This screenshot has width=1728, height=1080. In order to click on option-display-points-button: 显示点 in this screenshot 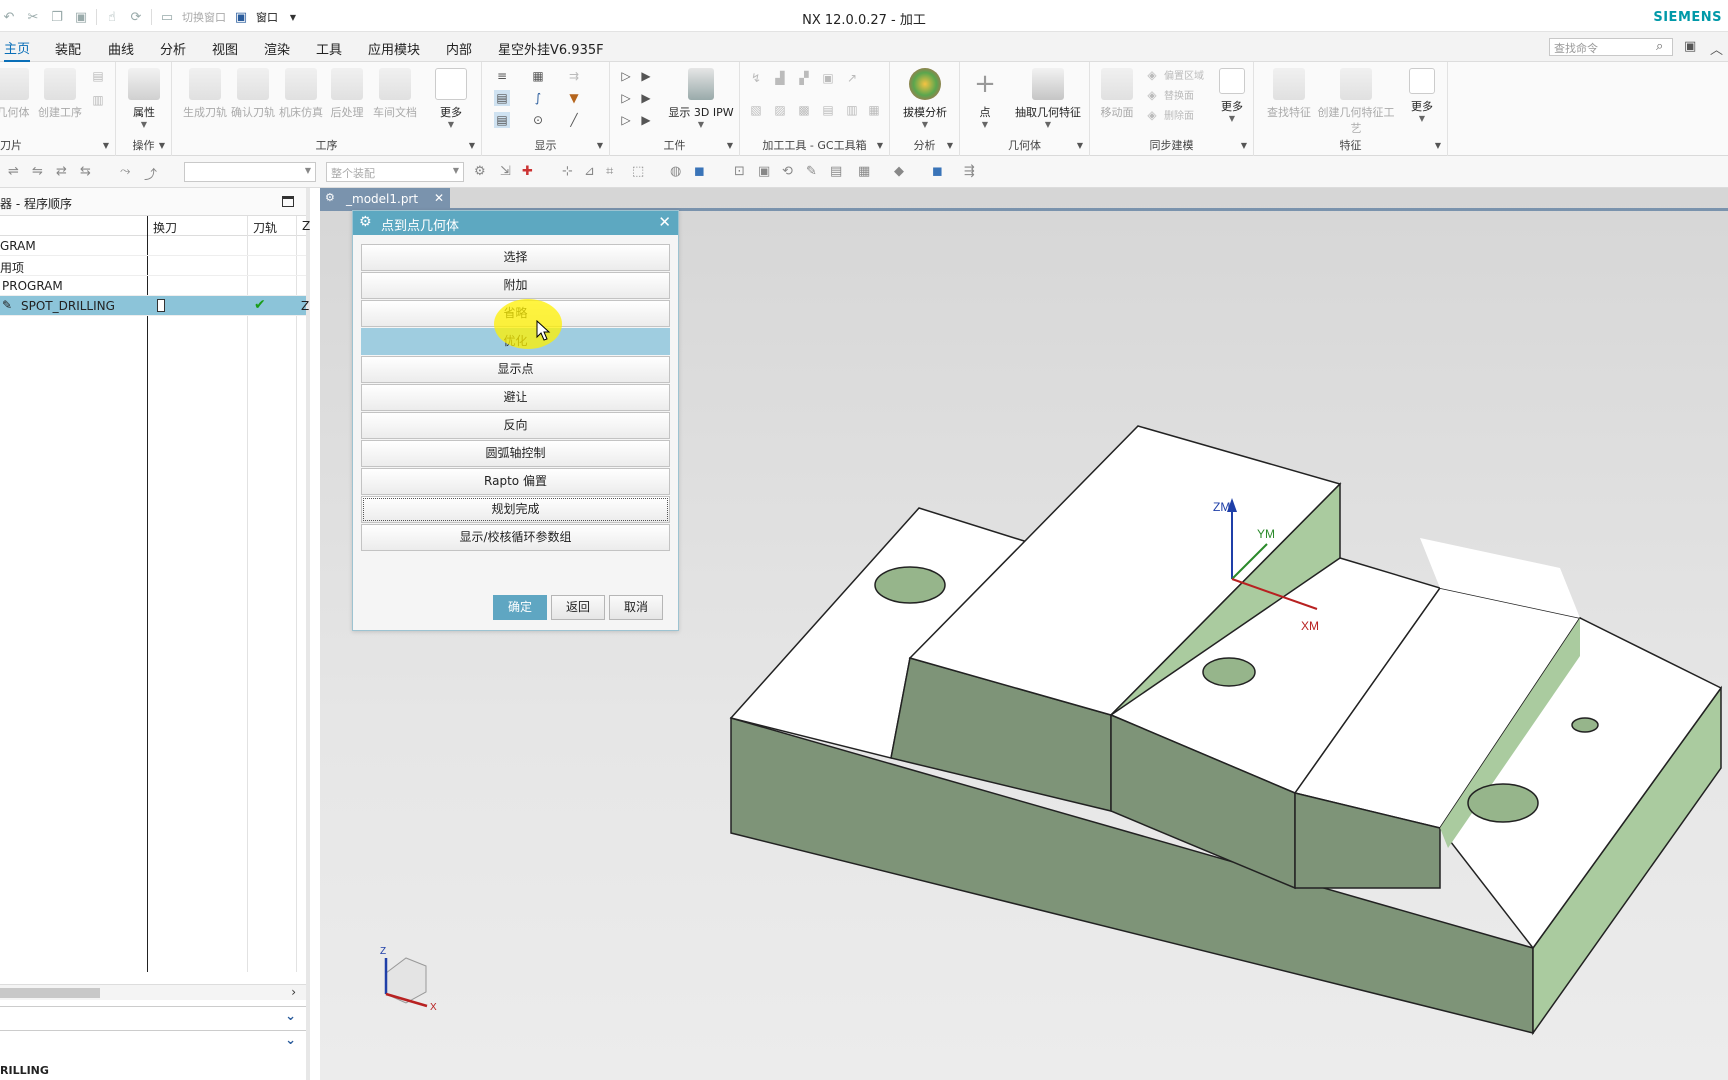, I will do `click(515, 369)`.